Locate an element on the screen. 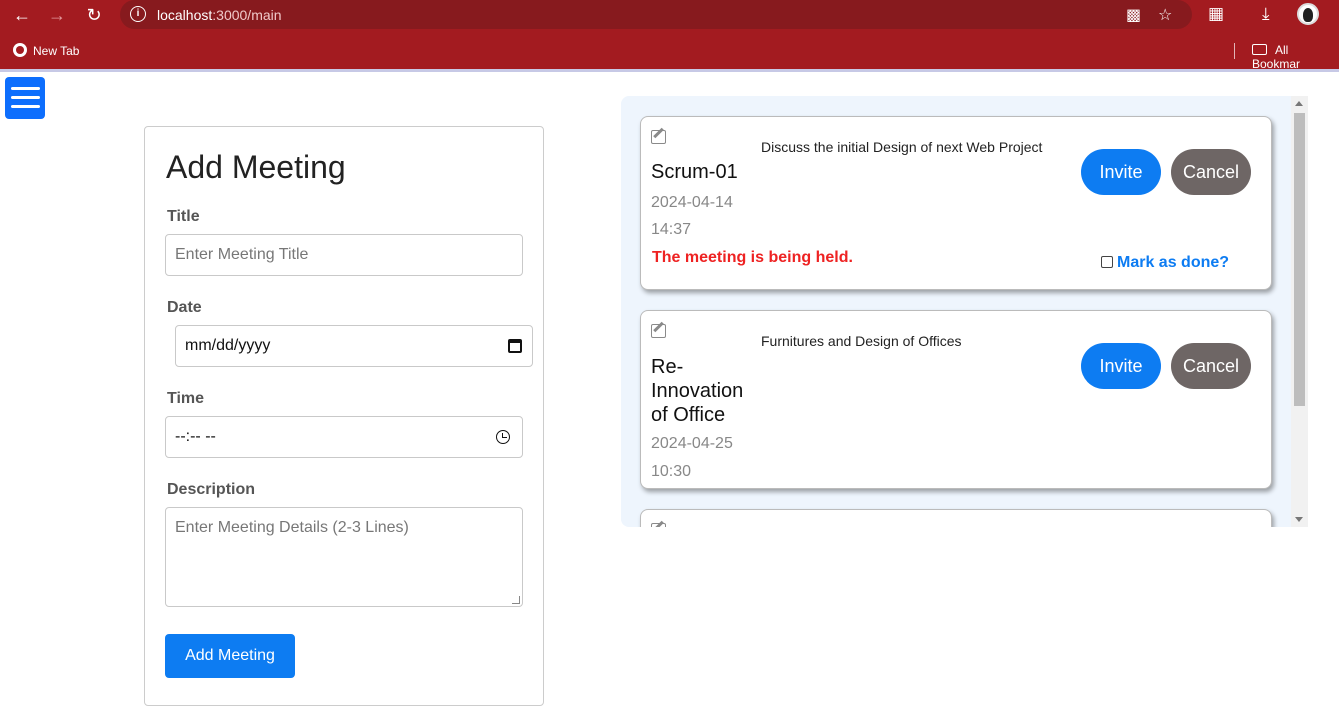  calendar-icon is located at coordinates (515, 346).